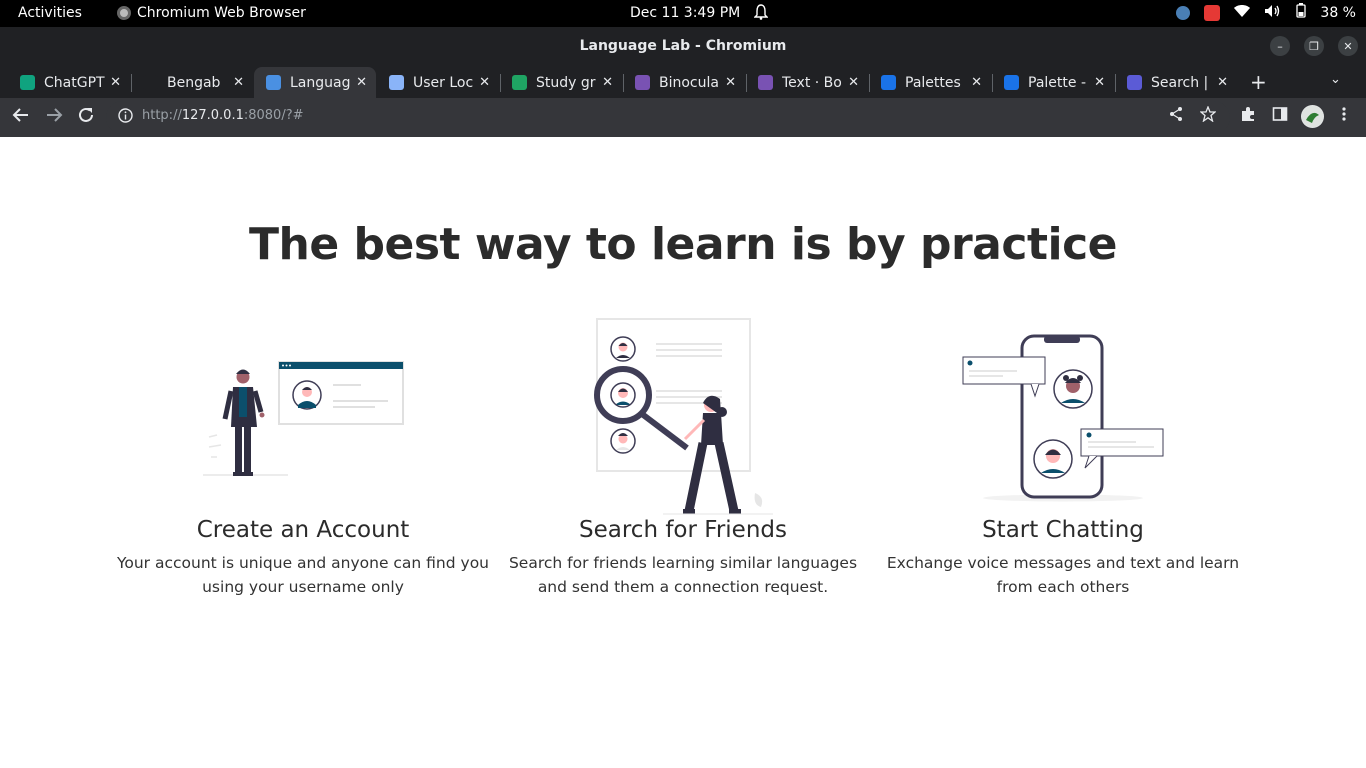 This screenshot has height=768, width=1366. I want to click on volume-icon, so click(1273, 13).